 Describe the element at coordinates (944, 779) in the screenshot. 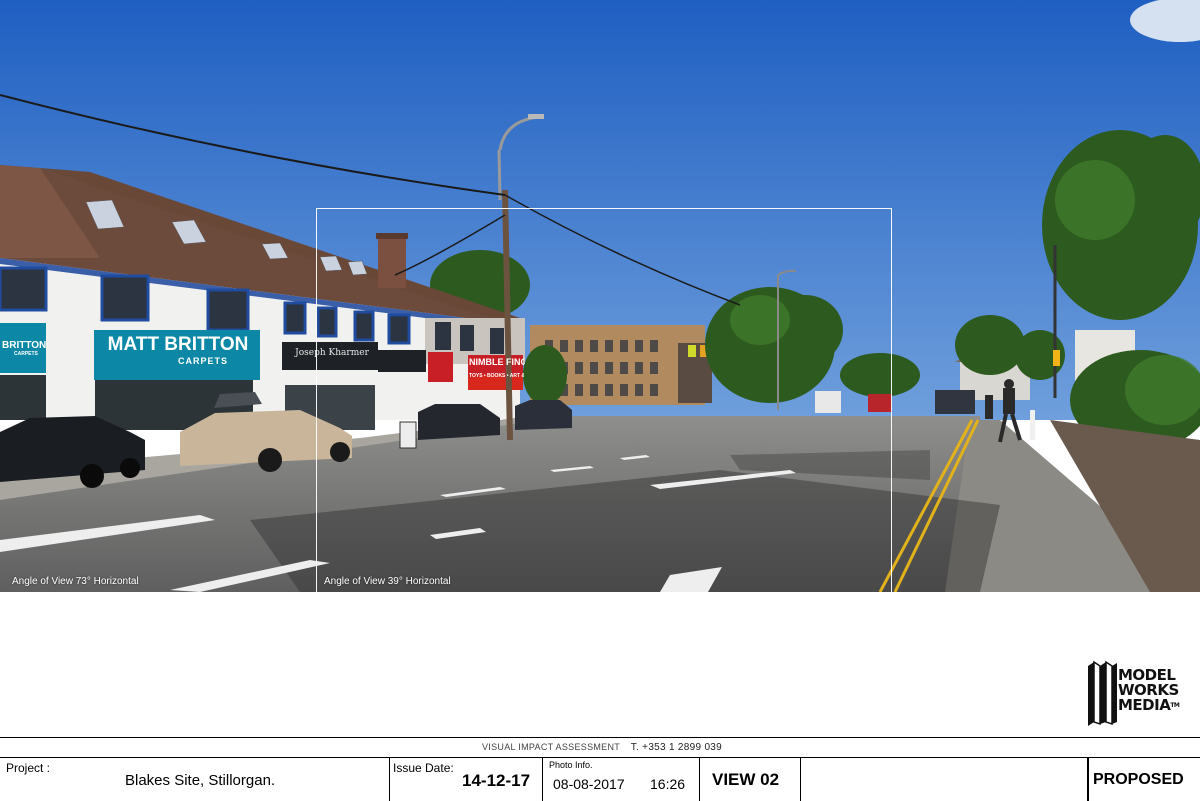

I see `blank-cell` at that location.